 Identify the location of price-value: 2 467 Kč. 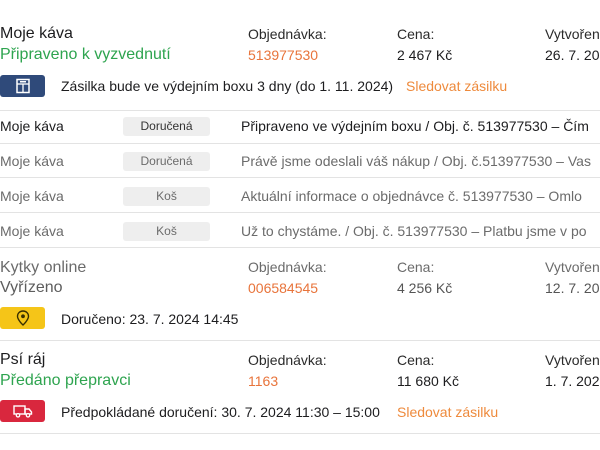
(425, 55).